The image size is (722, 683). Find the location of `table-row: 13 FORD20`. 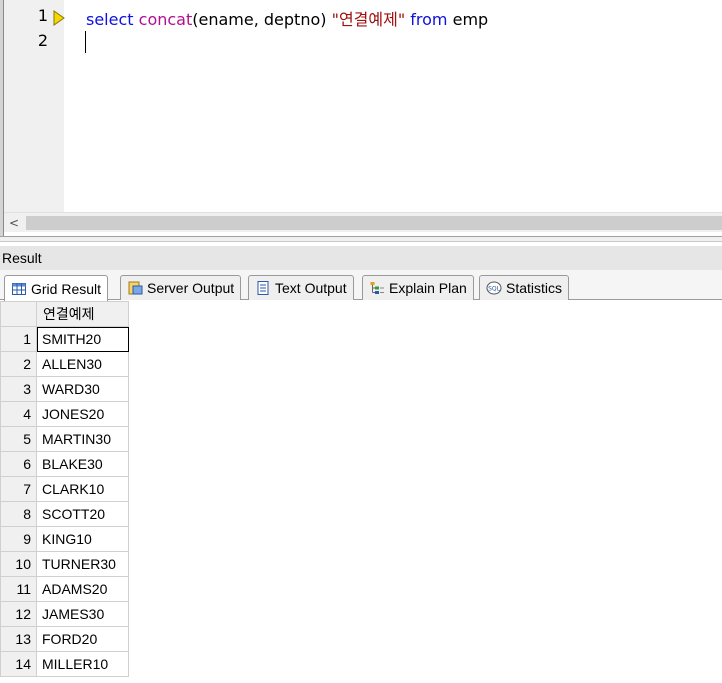

table-row: 13 FORD20 is located at coordinates (64, 639).